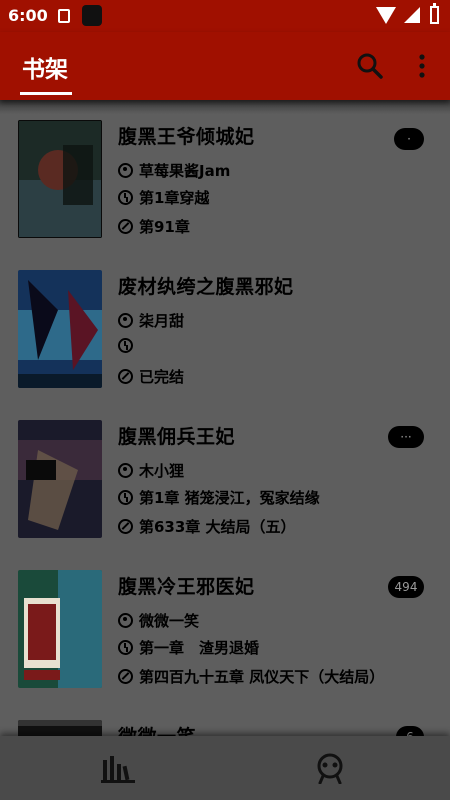 The image size is (450, 800). Describe the element at coordinates (177, 437) in the screenshot. I see `book-title: 腹黑佣兵王妃` at that location.